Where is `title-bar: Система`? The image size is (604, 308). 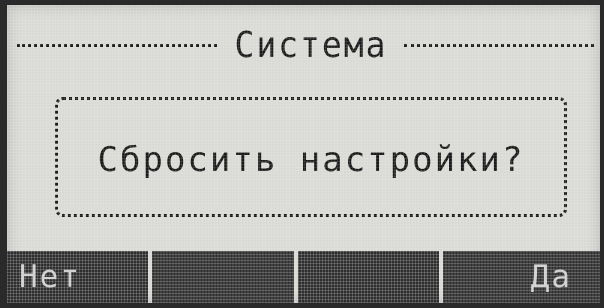 title-bar: Система is located at coordinates (303, 45).